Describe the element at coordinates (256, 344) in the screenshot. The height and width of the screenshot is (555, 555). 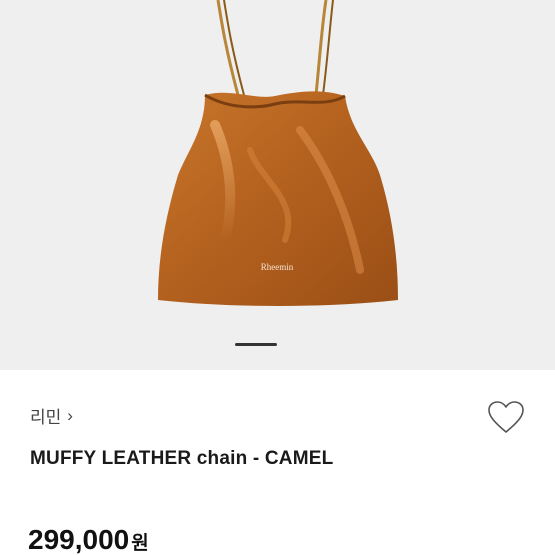
I see `gallery-page-indicator` at that location.